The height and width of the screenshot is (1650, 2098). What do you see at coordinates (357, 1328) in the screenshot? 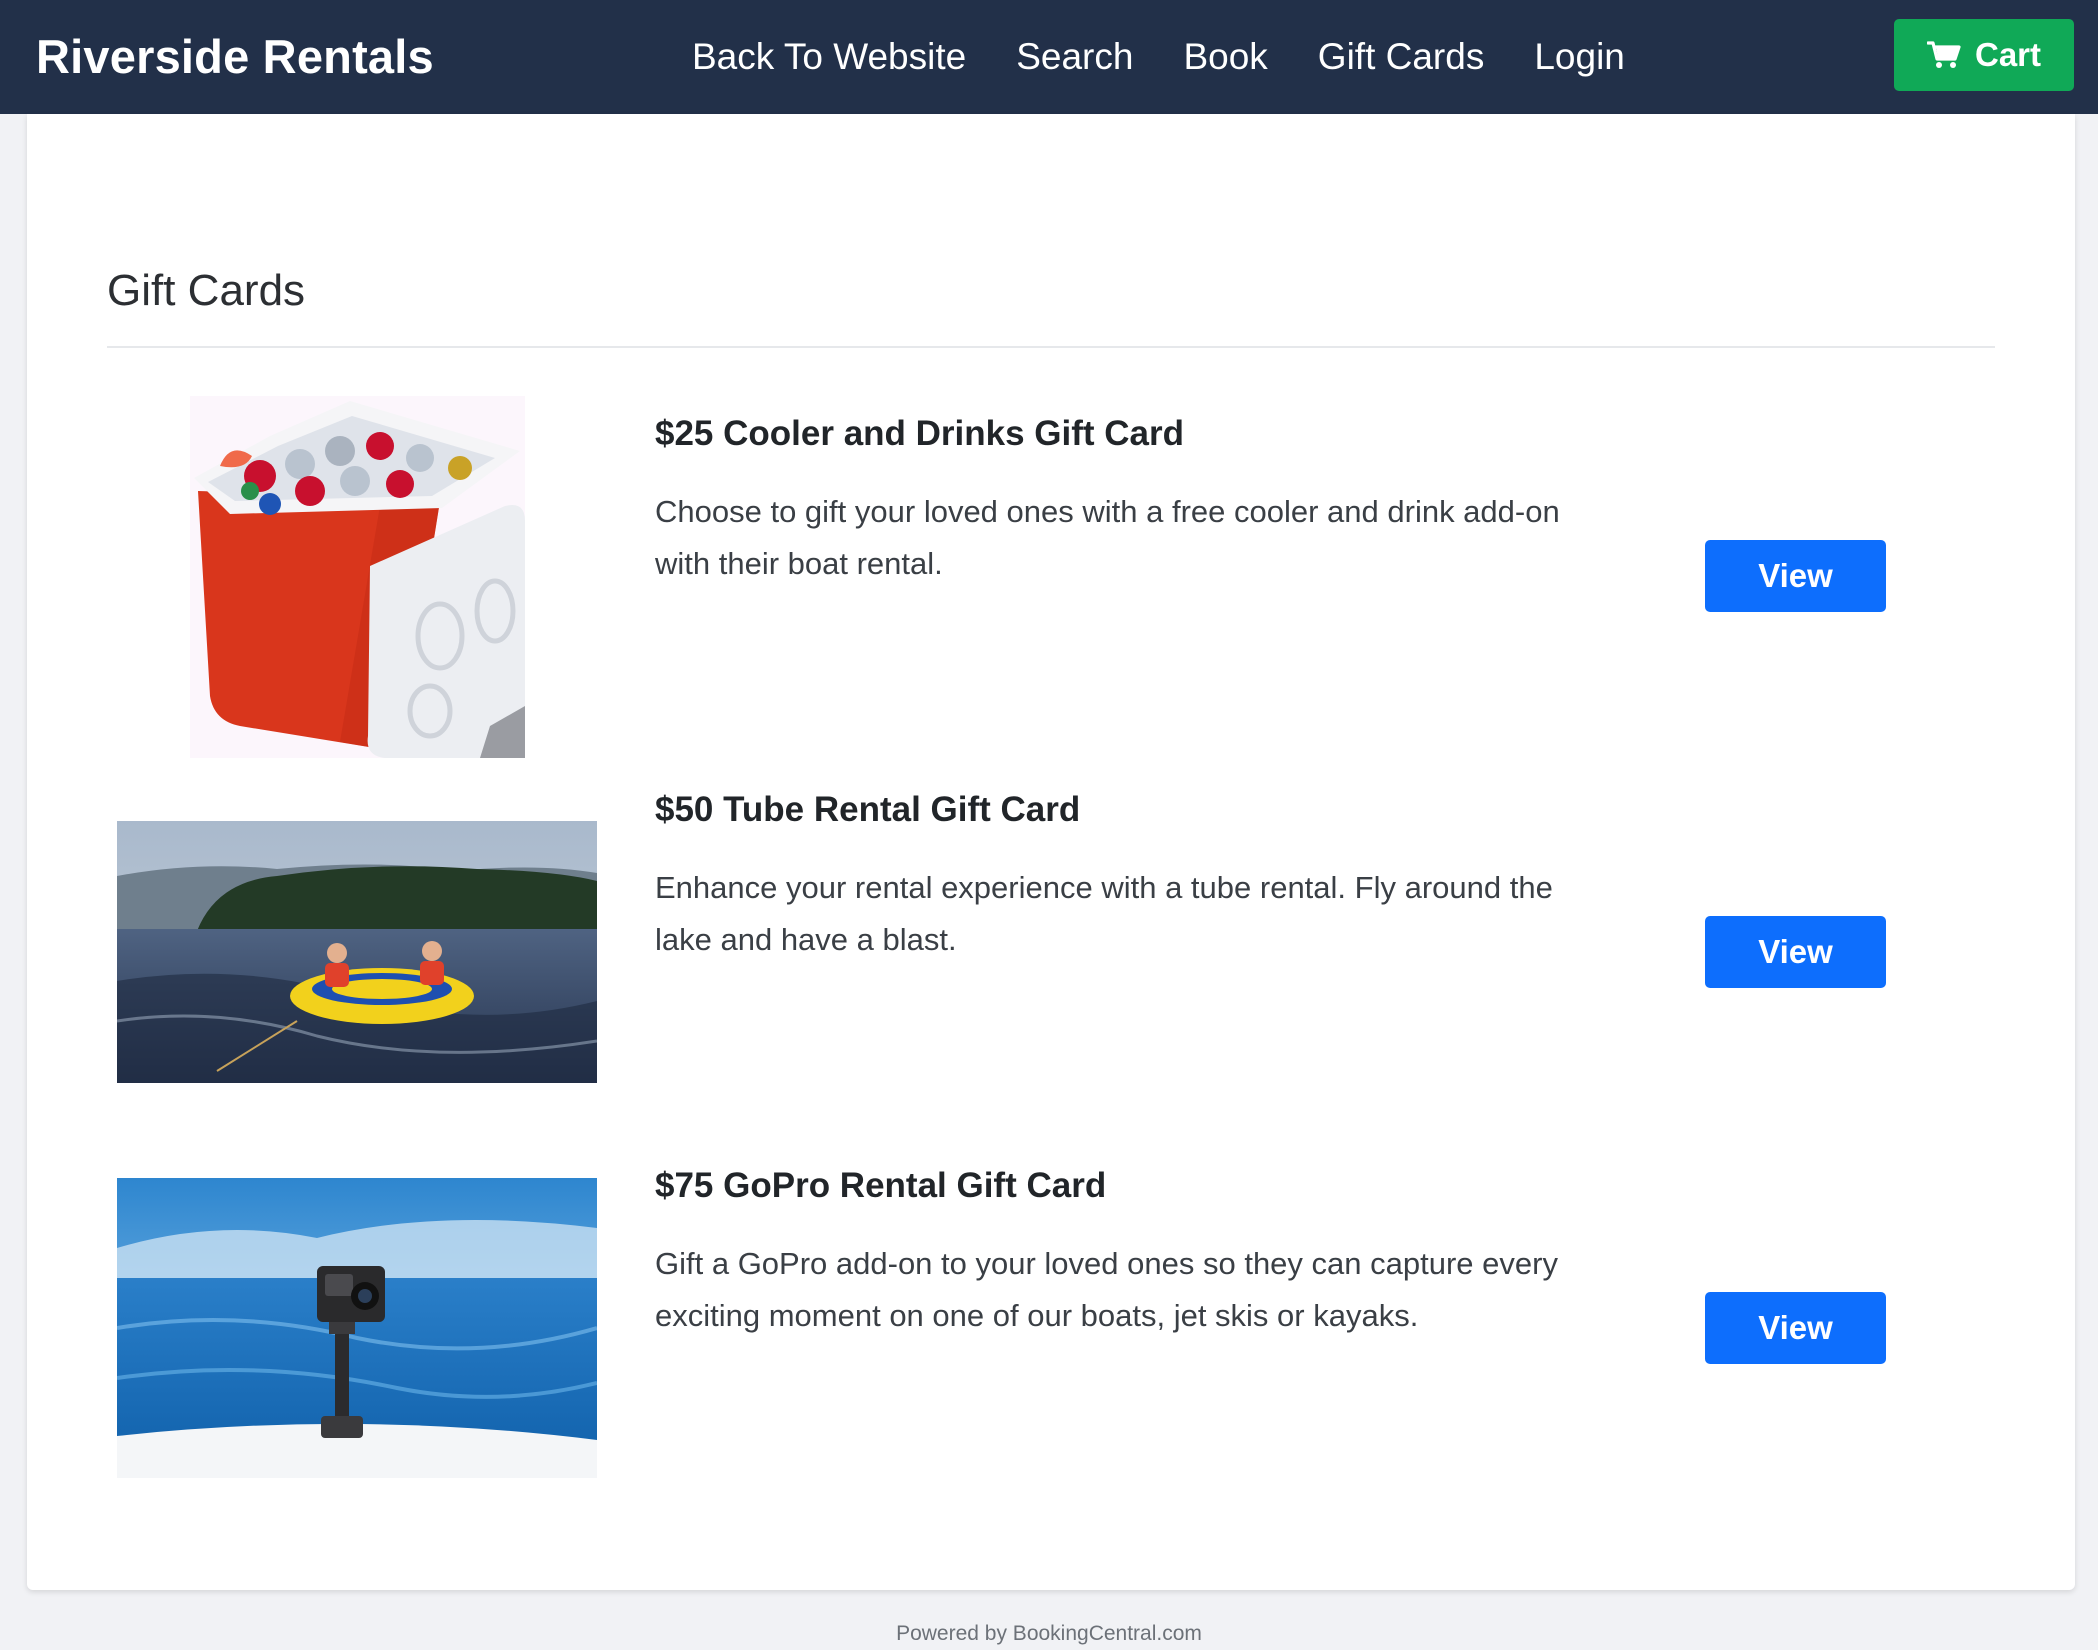
I see `gopro-image` at bounding box center [357, 1328].